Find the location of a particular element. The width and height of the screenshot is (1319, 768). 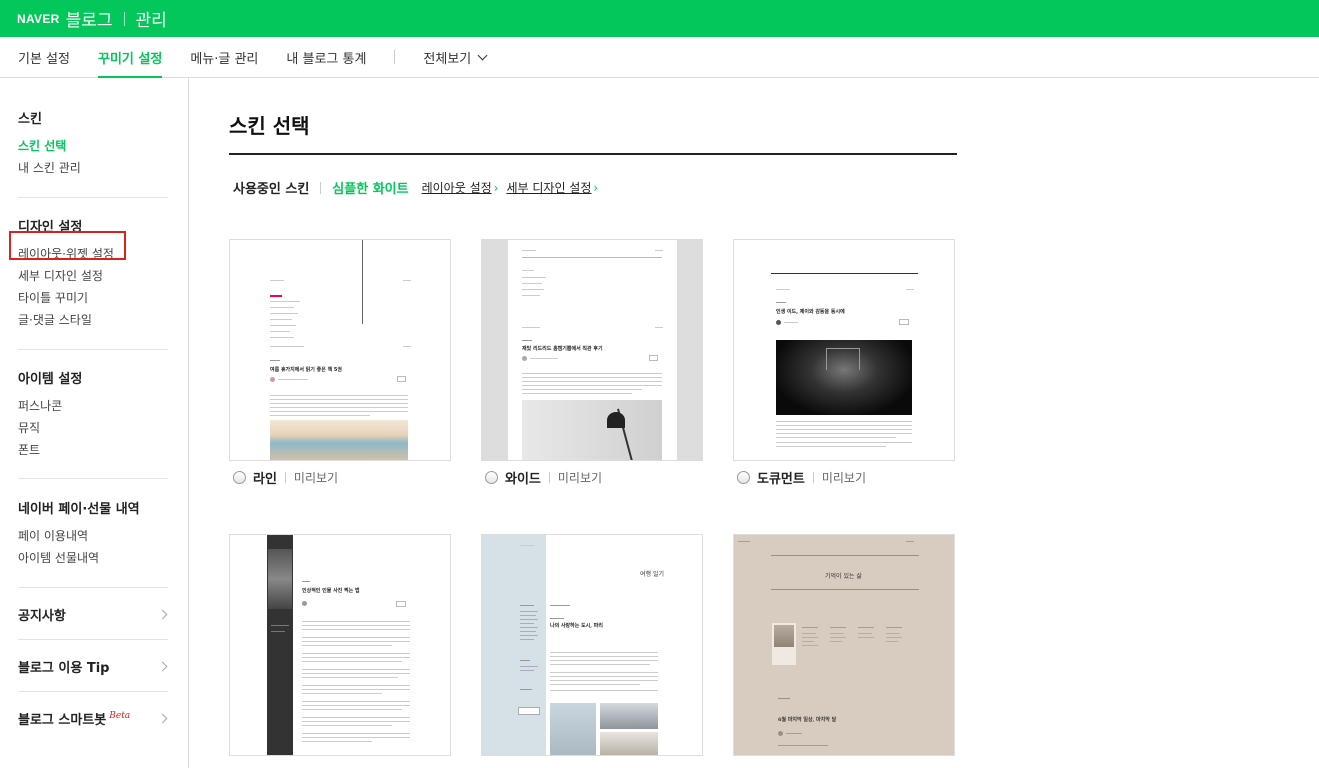

preview-link-line: 미리보기 is located at coordinates (316, 477).